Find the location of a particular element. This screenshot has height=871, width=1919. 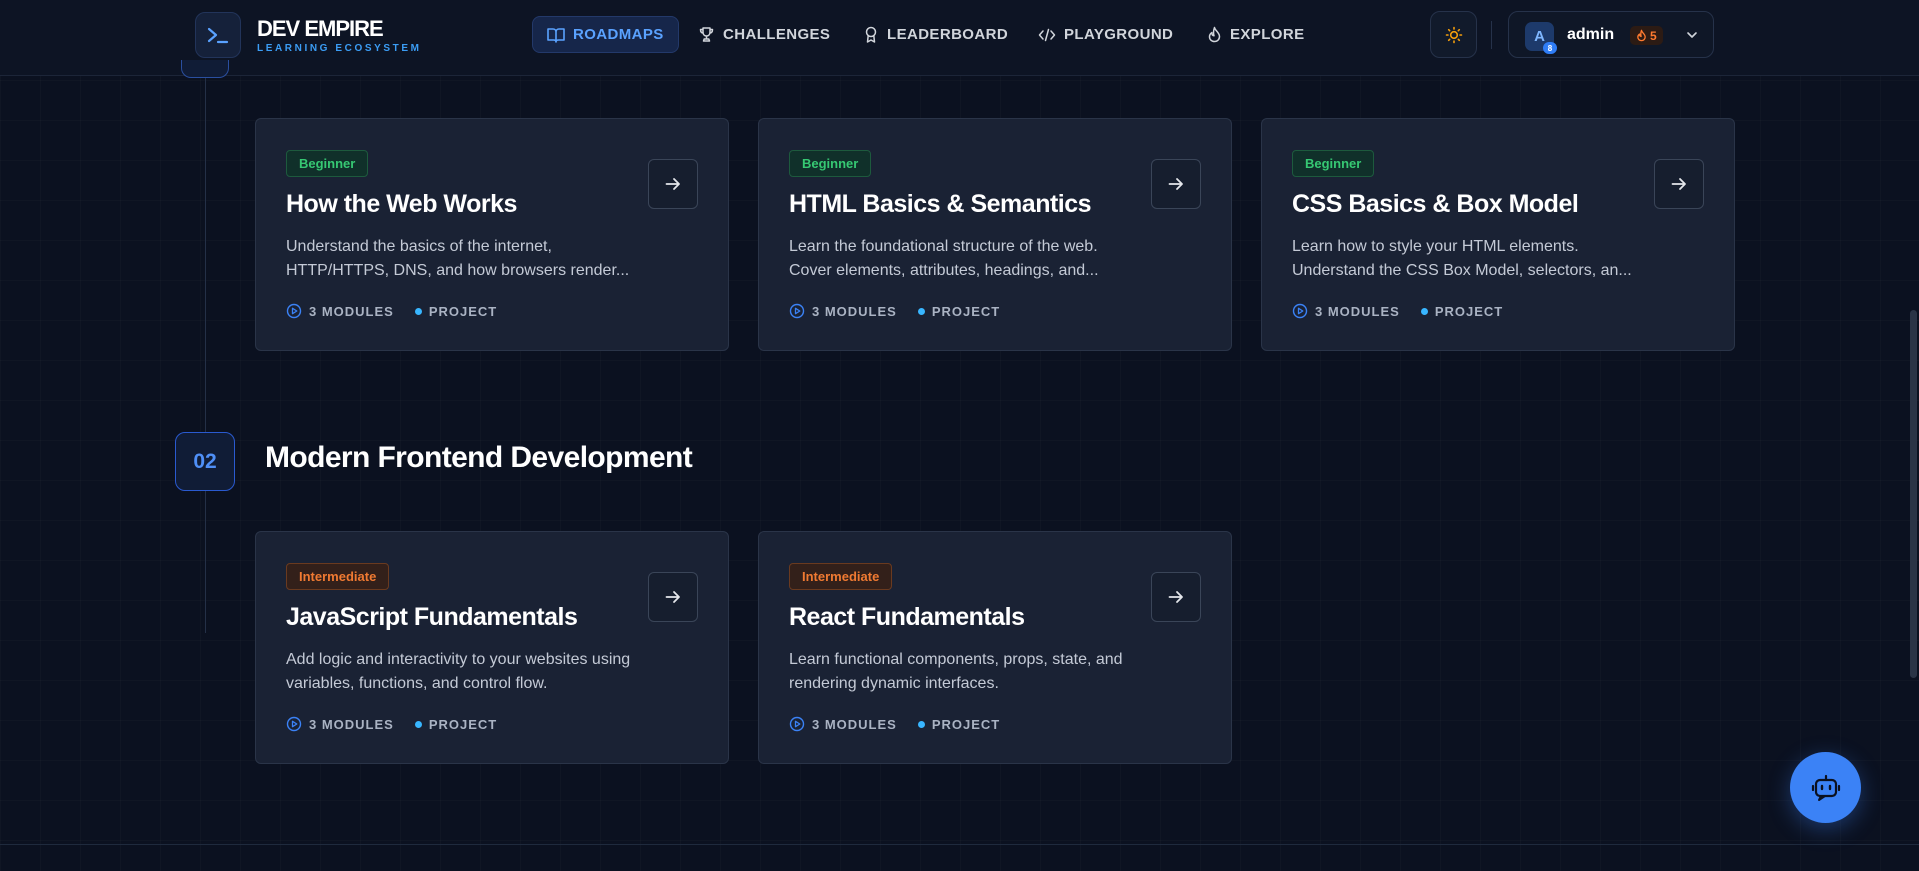

brand-subtitle: LEARNING ECOSYSTEM is located at coordinates (339, 48).